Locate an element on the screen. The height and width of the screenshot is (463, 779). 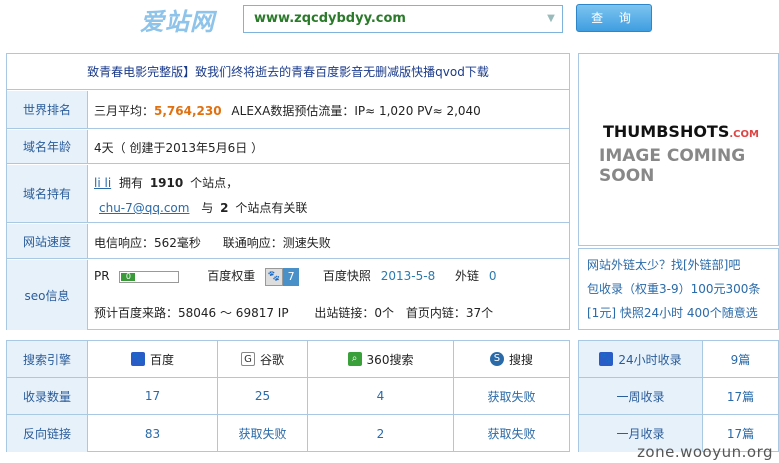
pr-value: 0 is located at coordinates (128, 276).